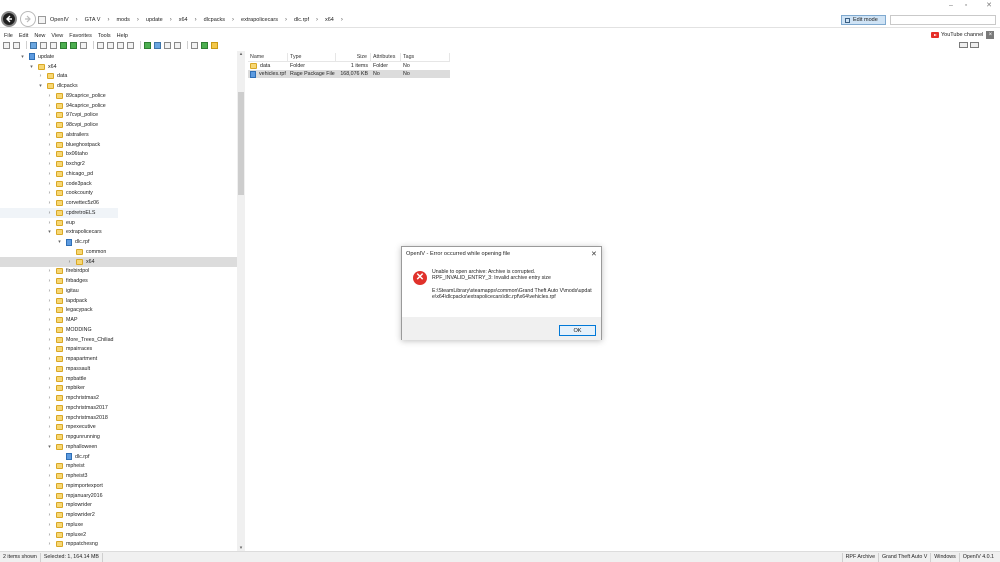  Describe the element at coordinates (130, 45) in the screenshot. I see `delete-icon` at that location.